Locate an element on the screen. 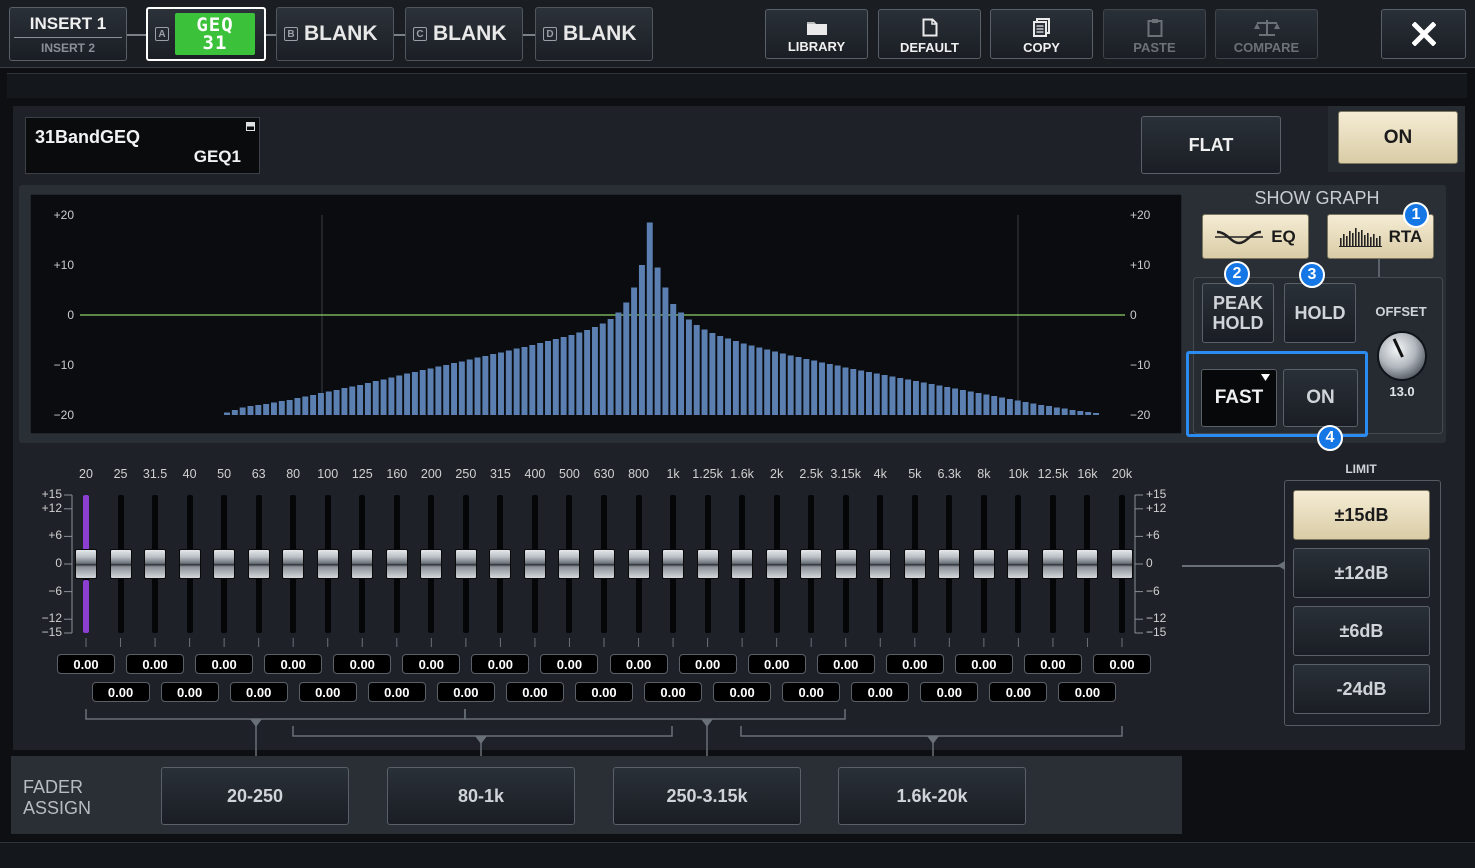 The width and height of the screenshot is (1475, 868). limit-option-12db: ±12dB is located at coordinates (1361, 573).